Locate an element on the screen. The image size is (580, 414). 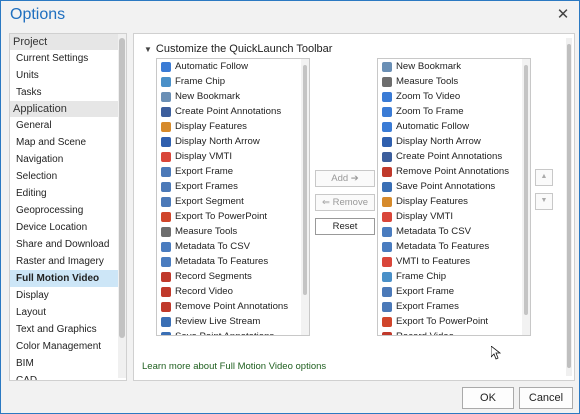
available-list-scroll-thumb is located at coordinates (305, 180).